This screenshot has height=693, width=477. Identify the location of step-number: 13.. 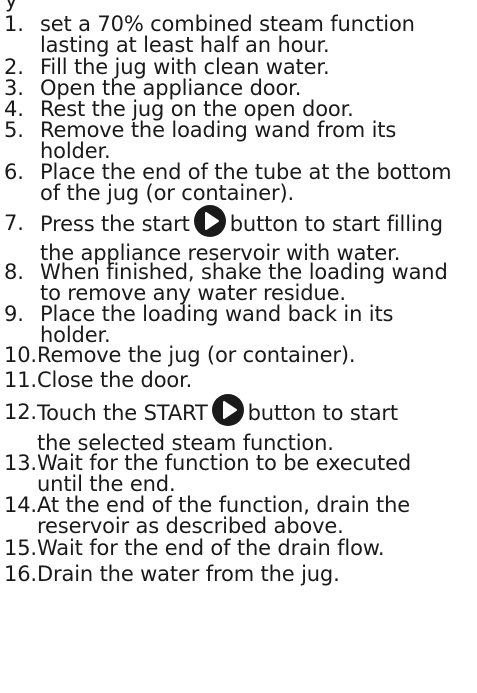
(20, 463).